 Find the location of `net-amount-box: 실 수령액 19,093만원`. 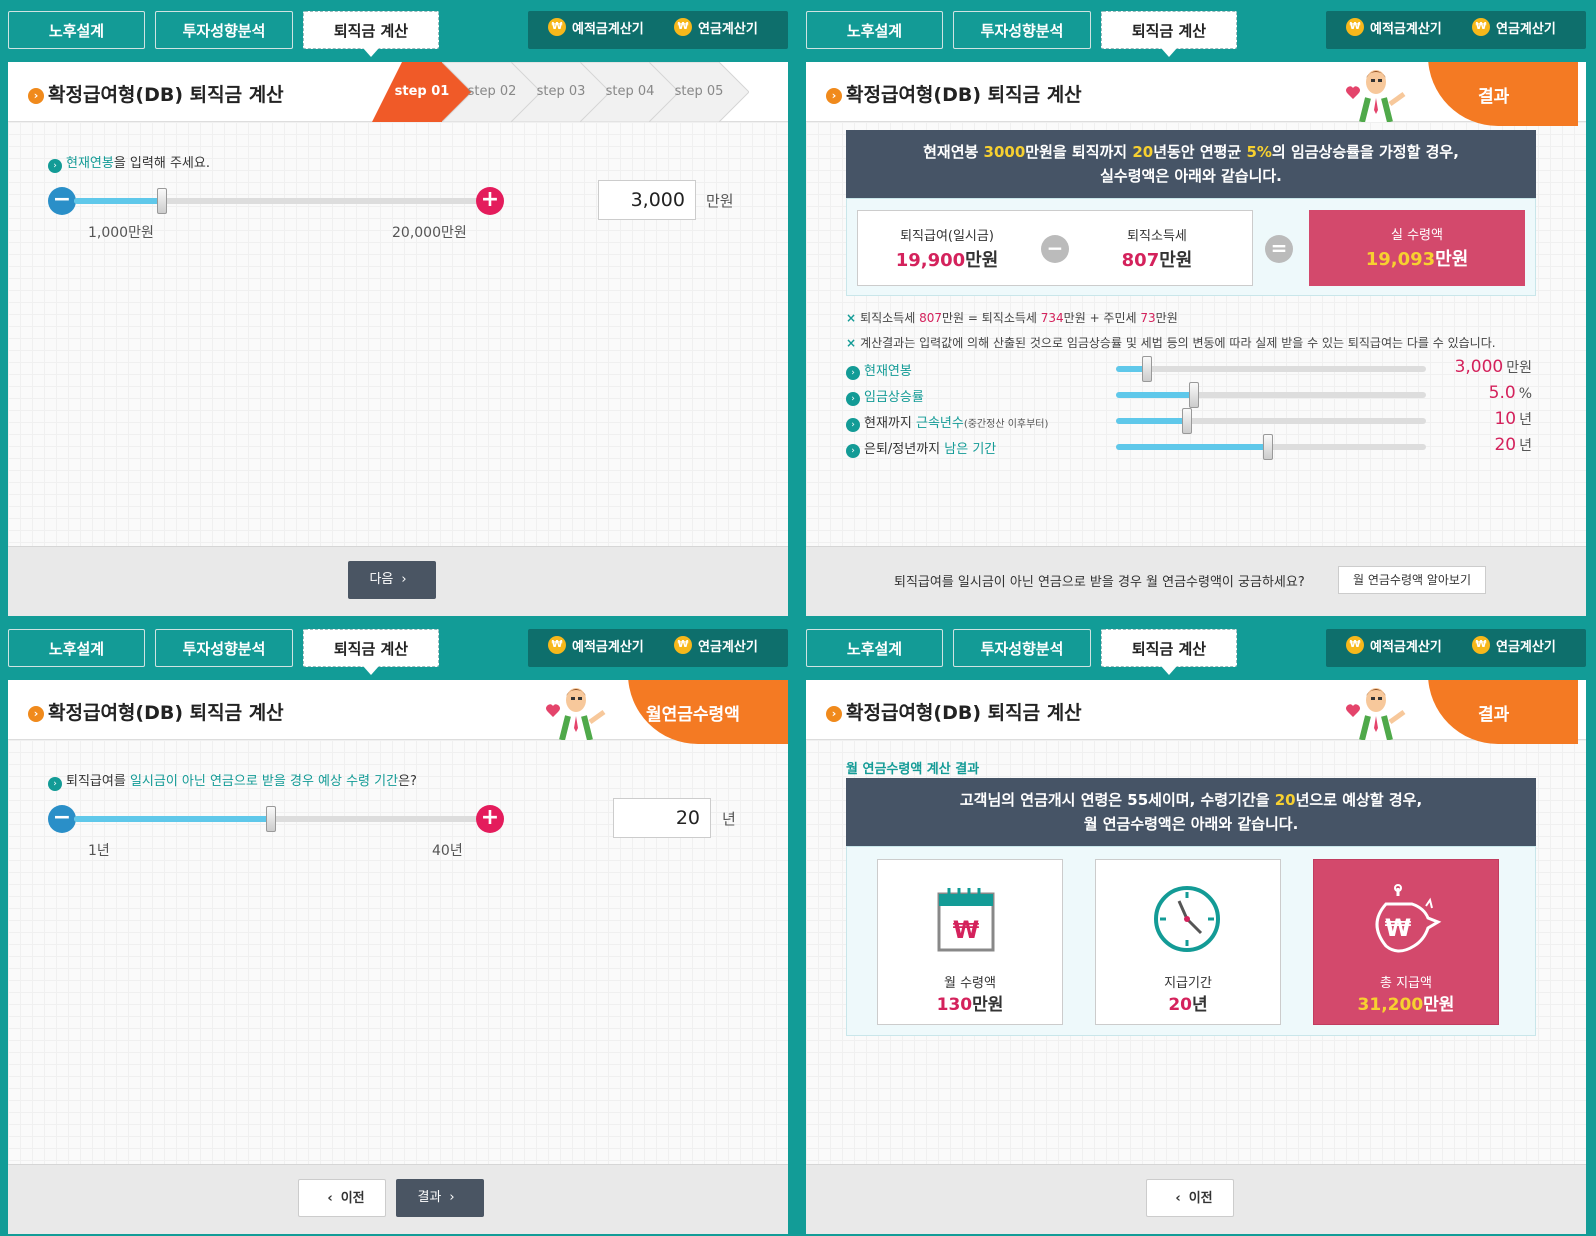

net-amount-box: 실 수령액 19,093만원 is located at coordinates (1417, 248).